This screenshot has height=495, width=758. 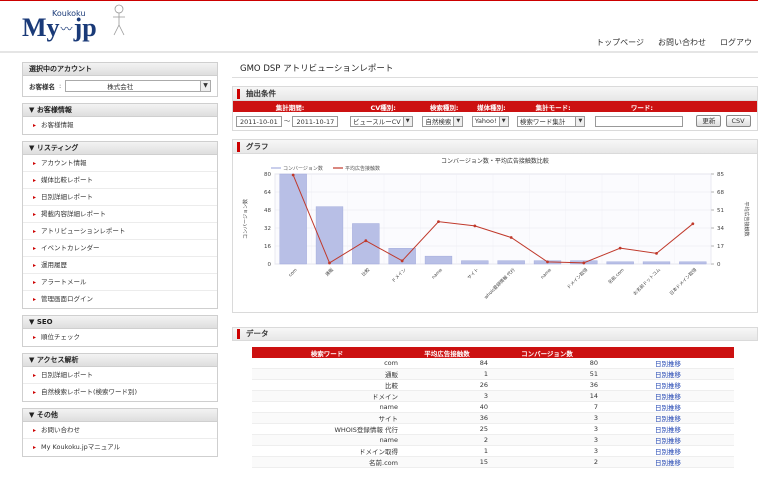 I want to click on sidebar-section-title: ▼ お客様情報, so click(x=120, y=110).